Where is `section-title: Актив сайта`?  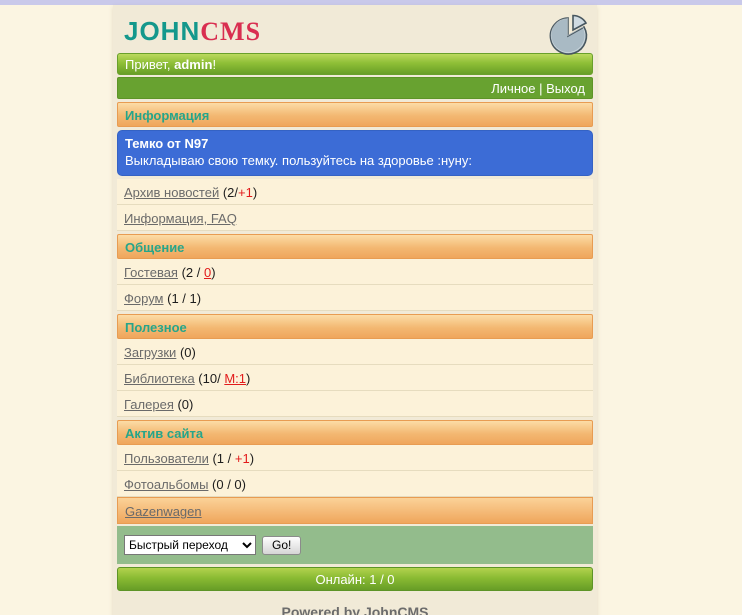 section-title: Актив сайта is located at coordinates (164, 433).